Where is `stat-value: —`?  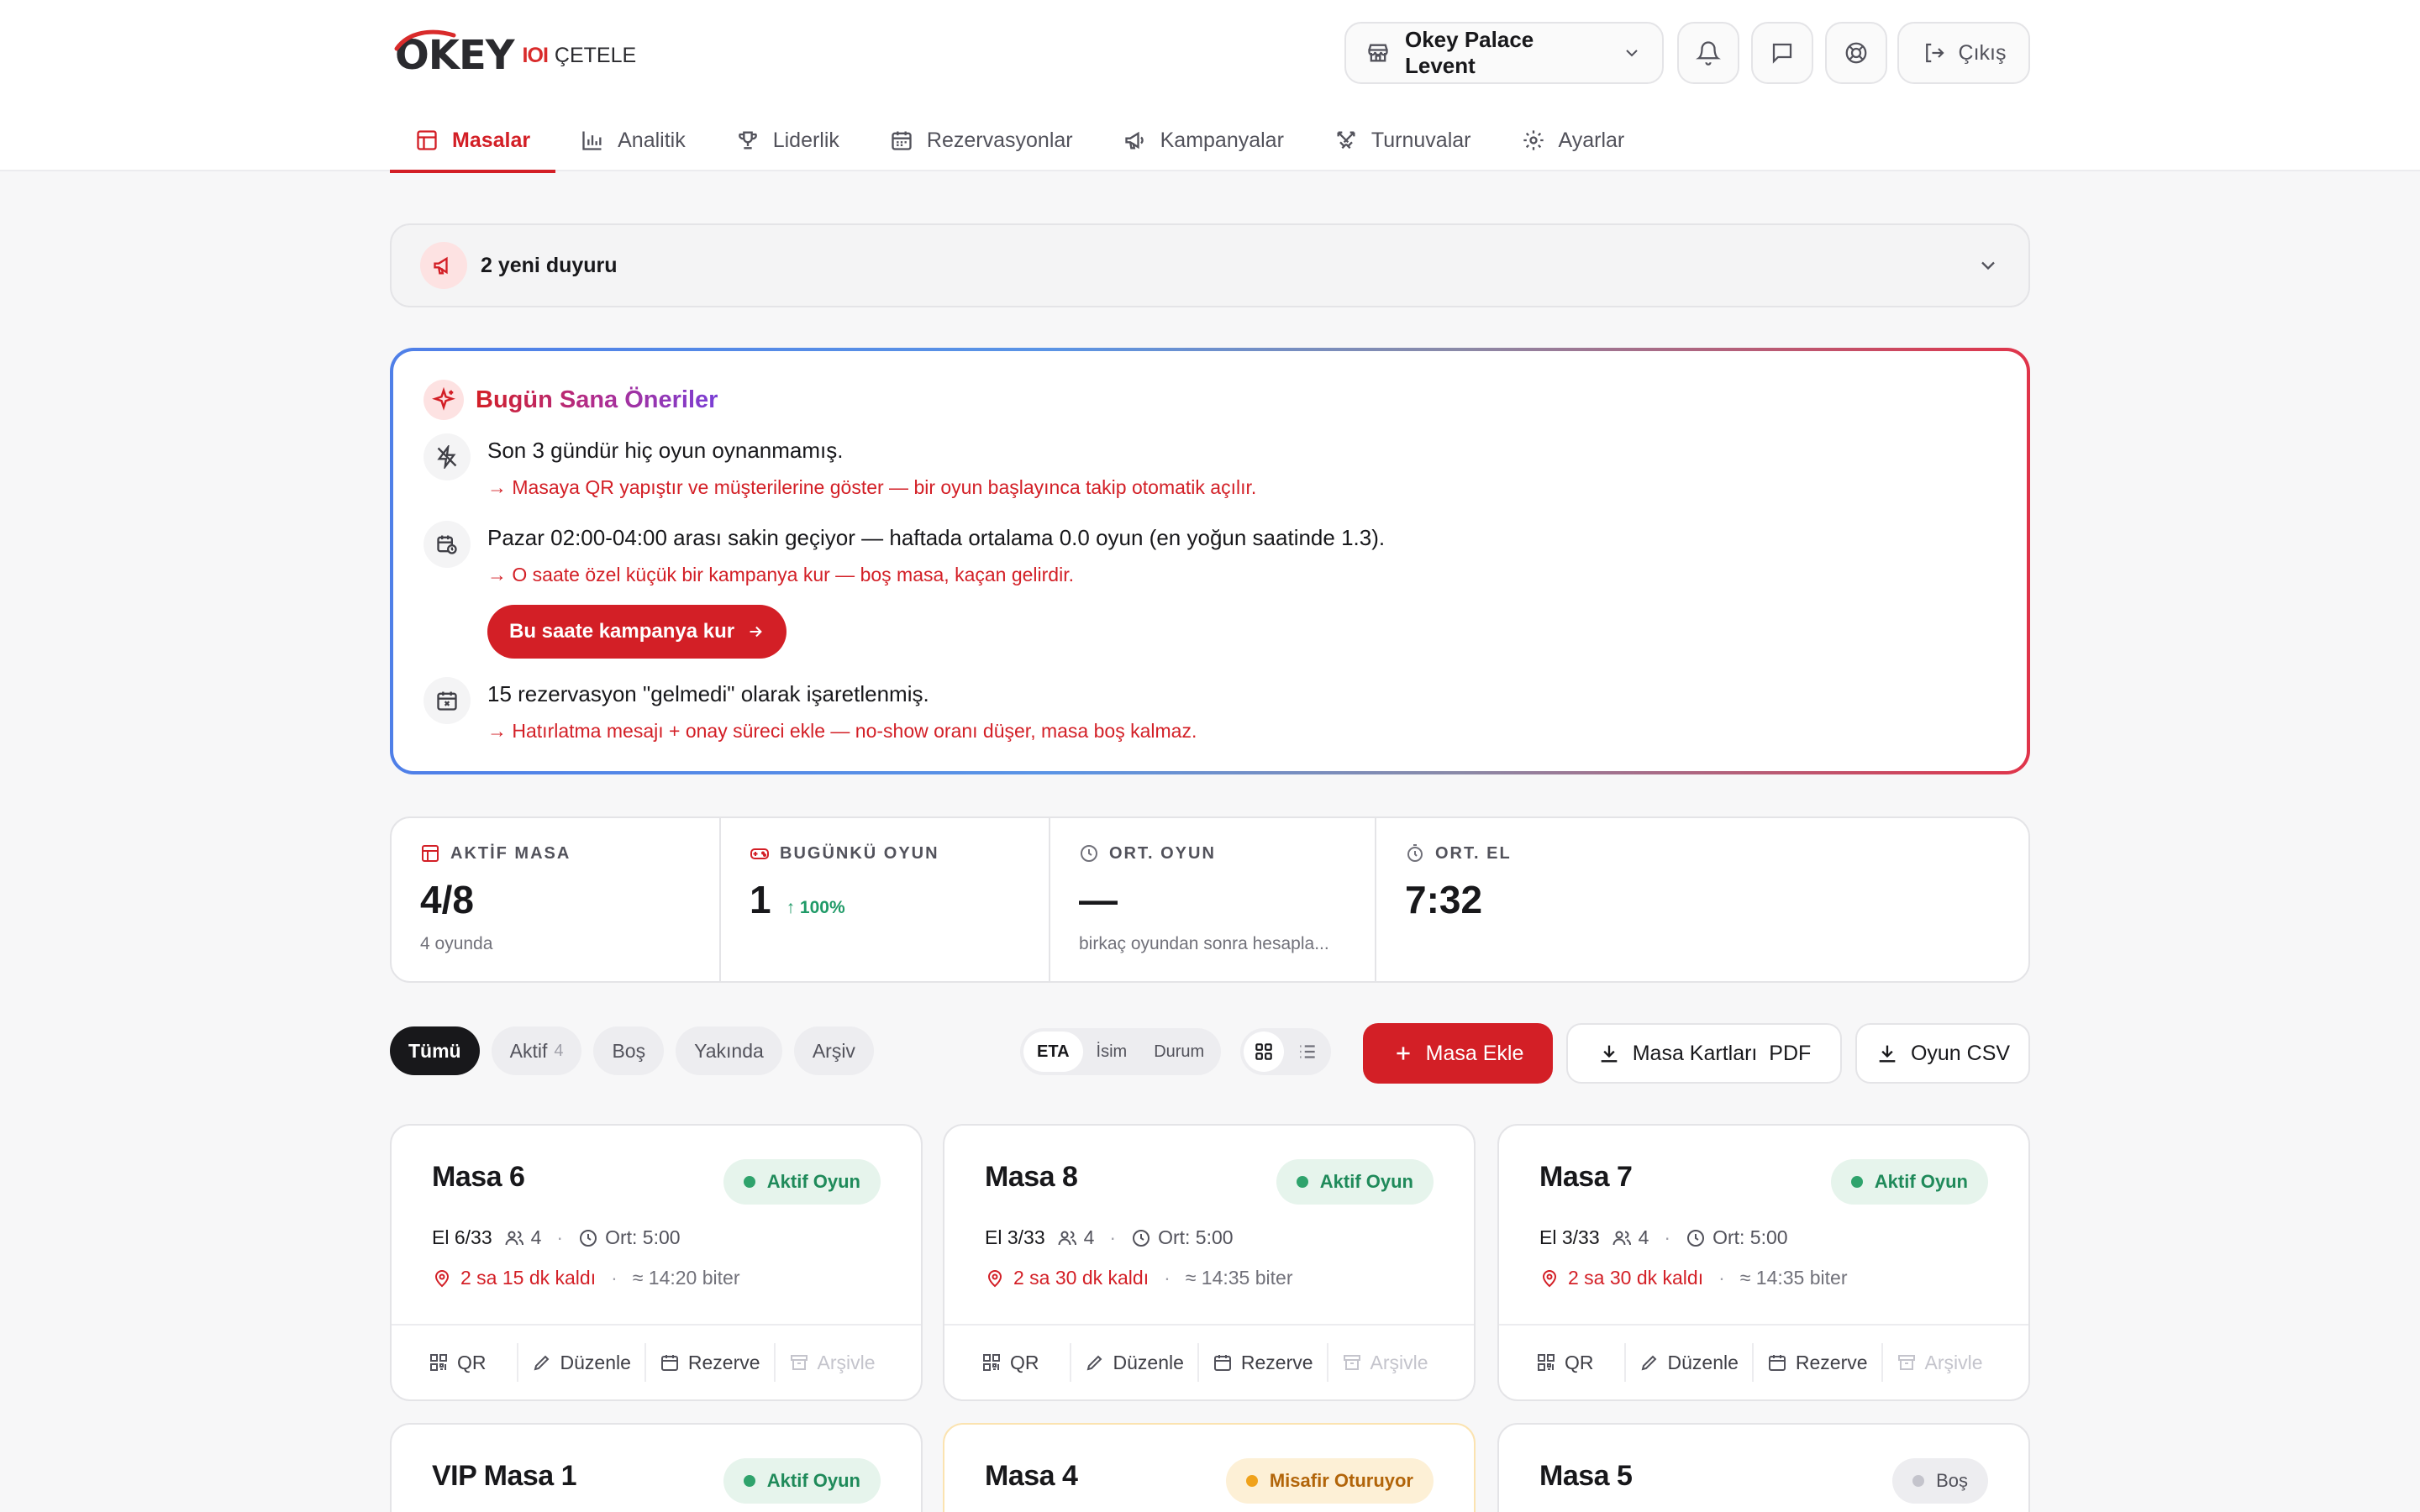
stat-value: — is located at coordinates (1098, 899).